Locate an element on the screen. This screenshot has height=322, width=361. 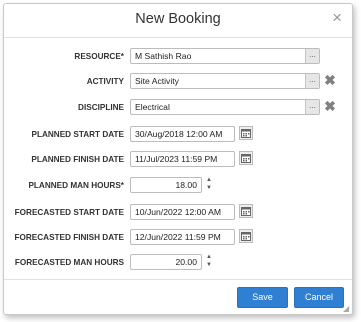
forecasted-start-label: FORECASTED START DATE is located at coordinates (69, 212).